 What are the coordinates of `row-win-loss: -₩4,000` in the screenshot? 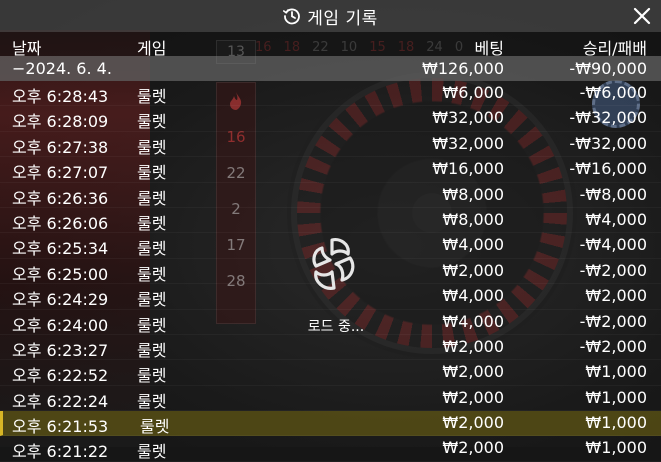 It's located at (613, 245).